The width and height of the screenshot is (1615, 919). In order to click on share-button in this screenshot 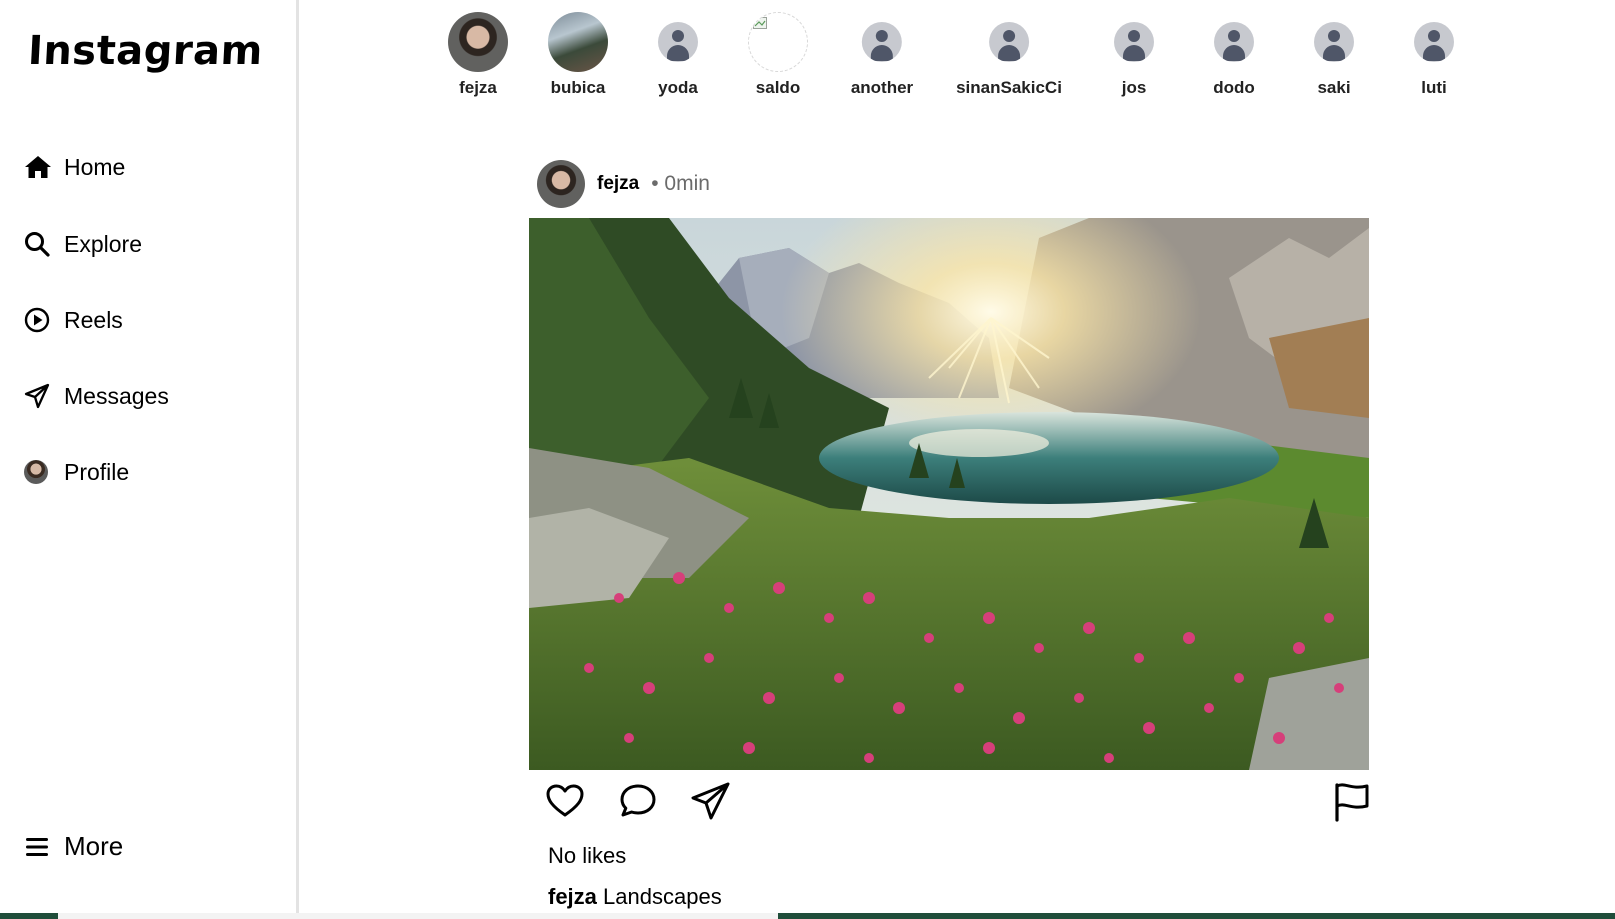, I will do `click(711, 801)`.